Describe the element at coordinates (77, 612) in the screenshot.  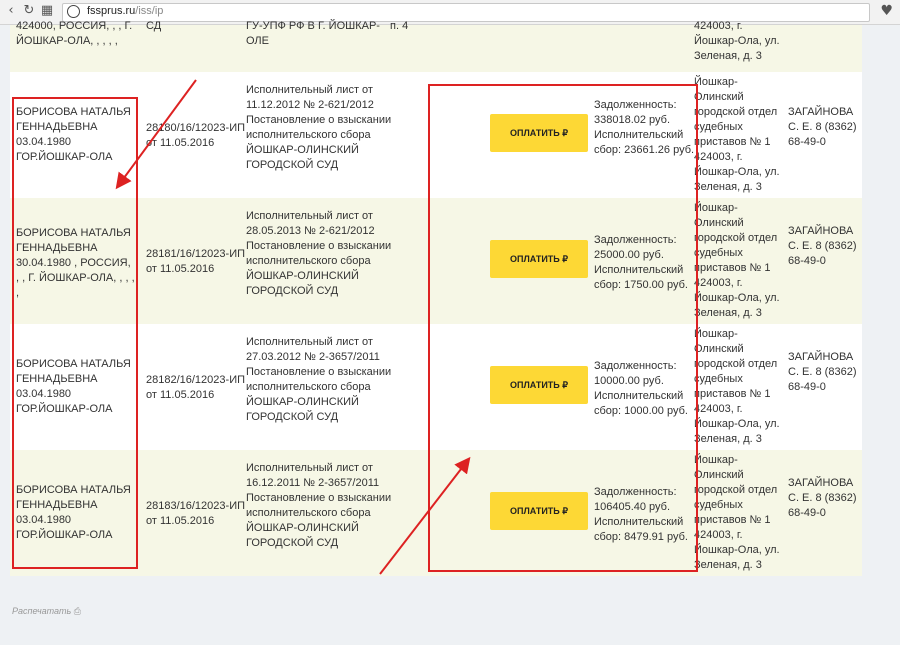
I see `printer-icon: ⎙` at that location.